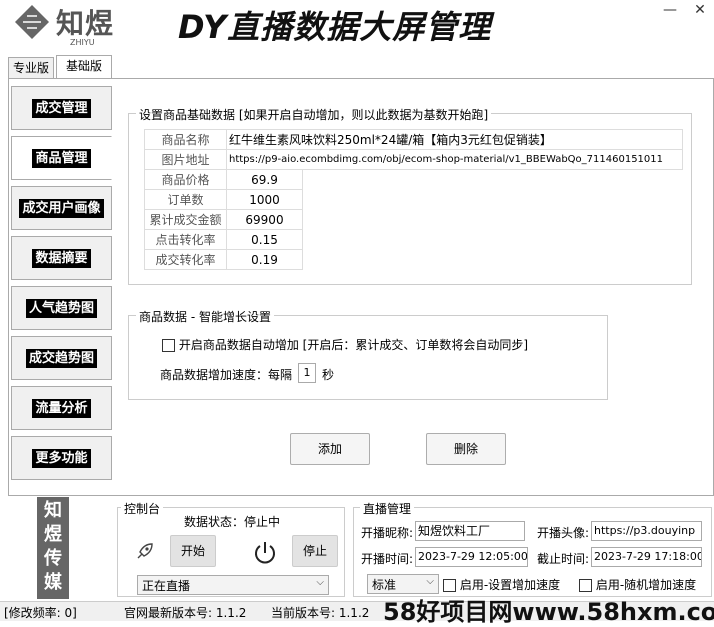 The width and height of the screenshot is (714, 627). Describe the element at coordinates (646, 531) in the screenshot. I see `avatar-url-input: https://p3.douyinp` at that location.